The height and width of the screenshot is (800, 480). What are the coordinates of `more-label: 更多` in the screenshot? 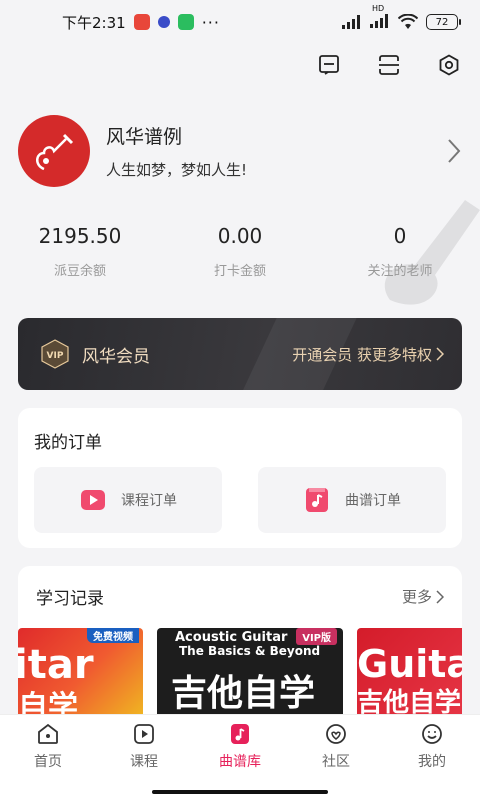 It's located at (416, 597).